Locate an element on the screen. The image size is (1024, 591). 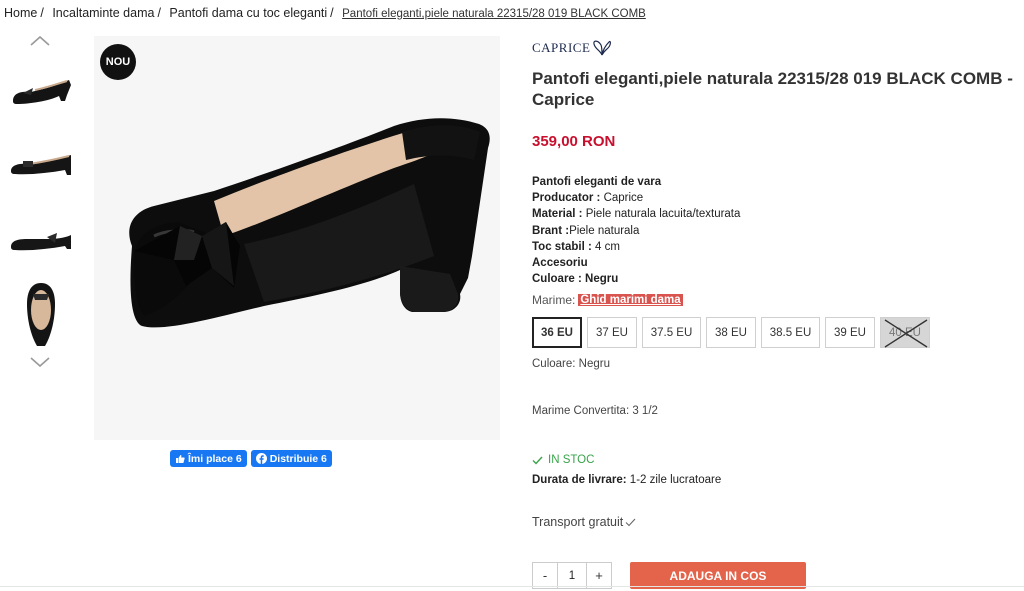
facebook-share-label: Distribuie 6 is located at coordinates (298, 458).